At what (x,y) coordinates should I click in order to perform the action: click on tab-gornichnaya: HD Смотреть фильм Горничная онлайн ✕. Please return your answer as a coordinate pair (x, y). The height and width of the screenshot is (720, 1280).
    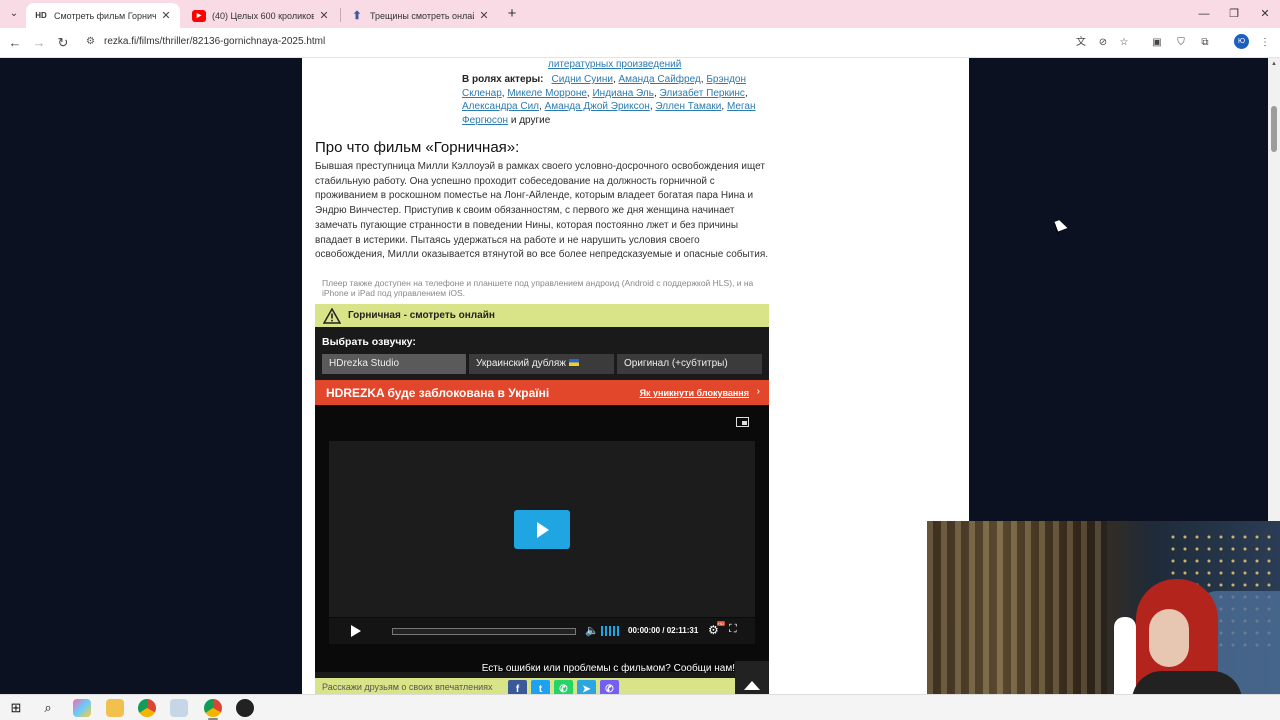
    Looking at the image, I should click on (103, 15).